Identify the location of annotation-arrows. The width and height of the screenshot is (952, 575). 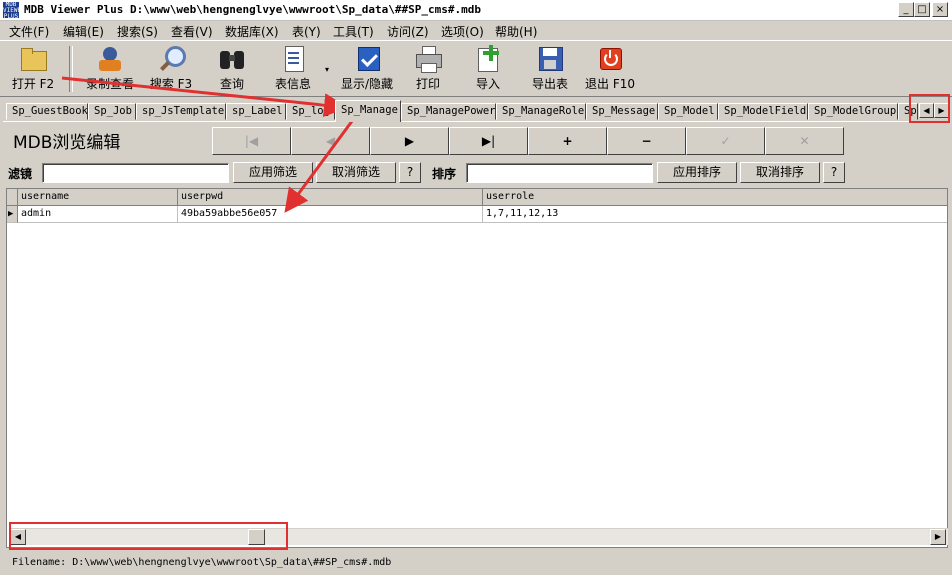
(210, 144).